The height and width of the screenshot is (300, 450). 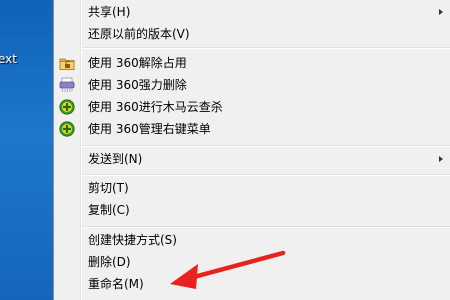 What do you see at coordinates (155, 107) in the screenshot?
I see `menu-item-label: 使用 360进行木马云查杀` at bounding box center [155, 107].